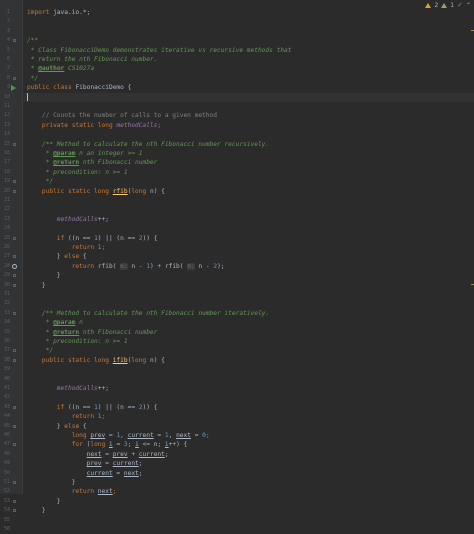 The image size is (474, 534). What do you see at coordinates (248, 87) in the screenshot?
I see `code-line: public class FibonacciDemo {` at bounding box center [248, 87].